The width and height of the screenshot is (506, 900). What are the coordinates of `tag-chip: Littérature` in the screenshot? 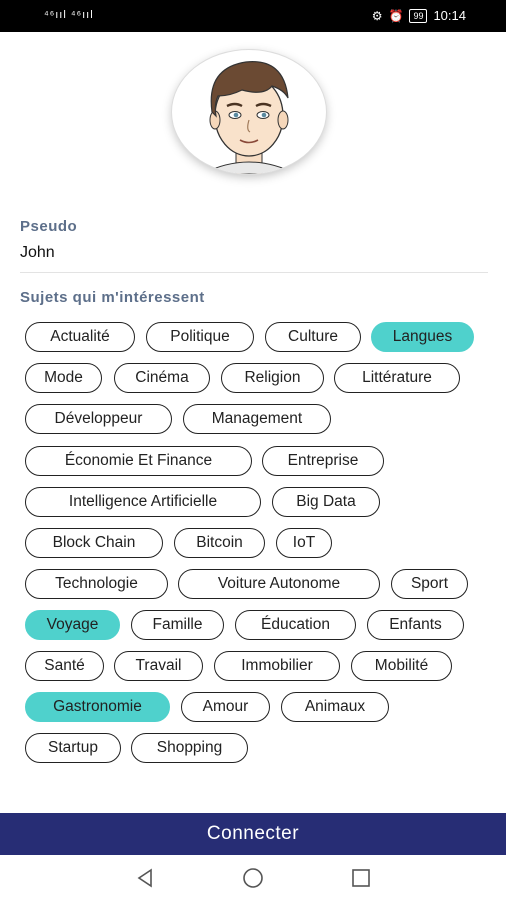 It's located at (397, 378).